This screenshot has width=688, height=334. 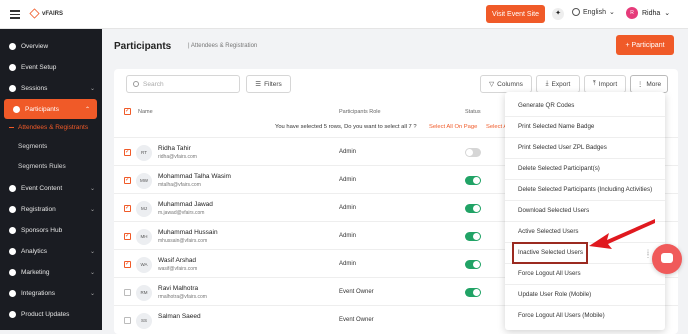 I want to click on sidebar-item-label: Marketing, so click(x=35, y=272).